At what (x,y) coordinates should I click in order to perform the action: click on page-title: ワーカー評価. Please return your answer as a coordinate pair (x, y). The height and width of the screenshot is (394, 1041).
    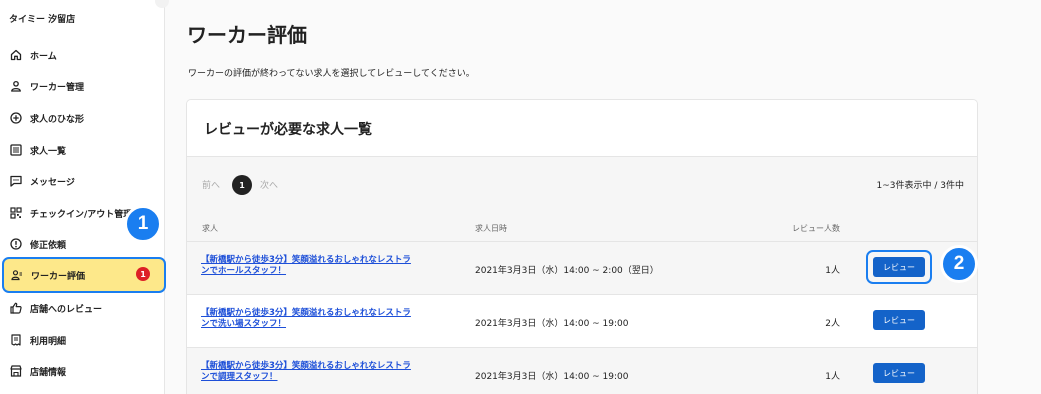
    Looking at the image, I should click on (247, 35).